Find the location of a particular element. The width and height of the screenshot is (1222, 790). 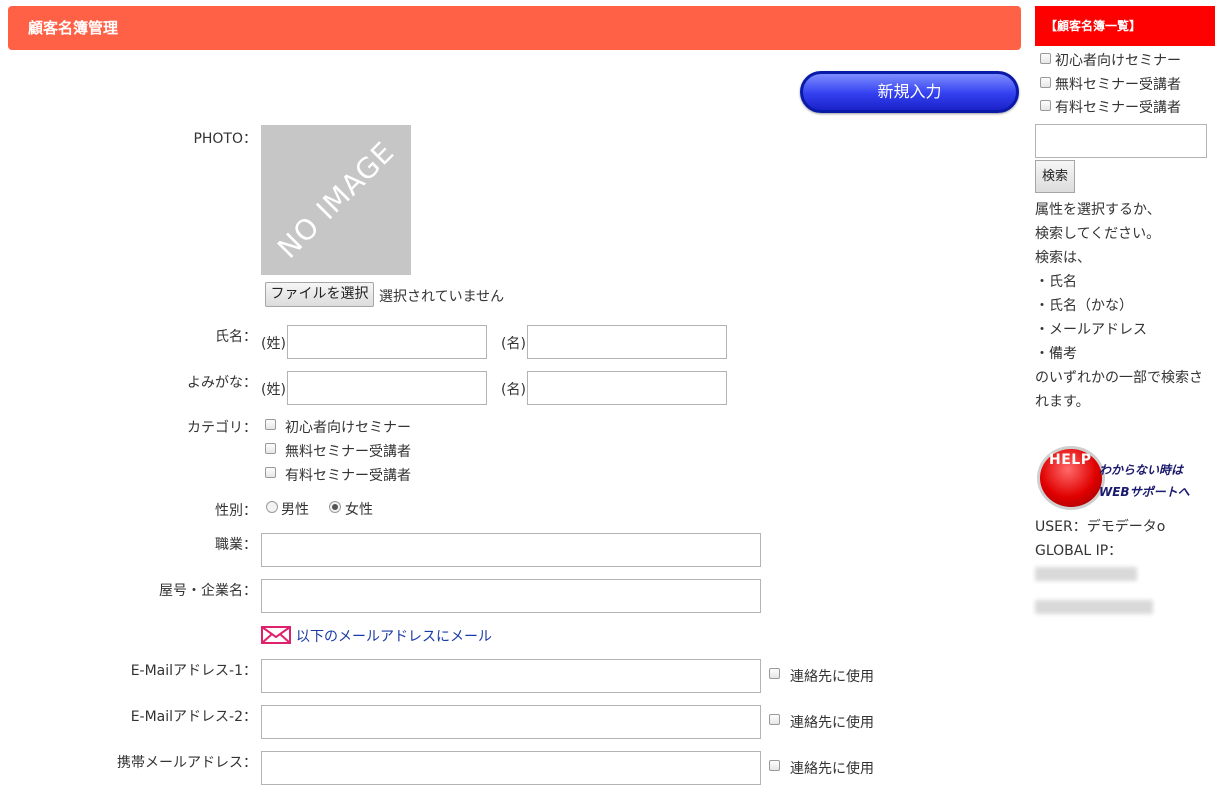

gender-label: 性別： is located at coordinates (236, 511).